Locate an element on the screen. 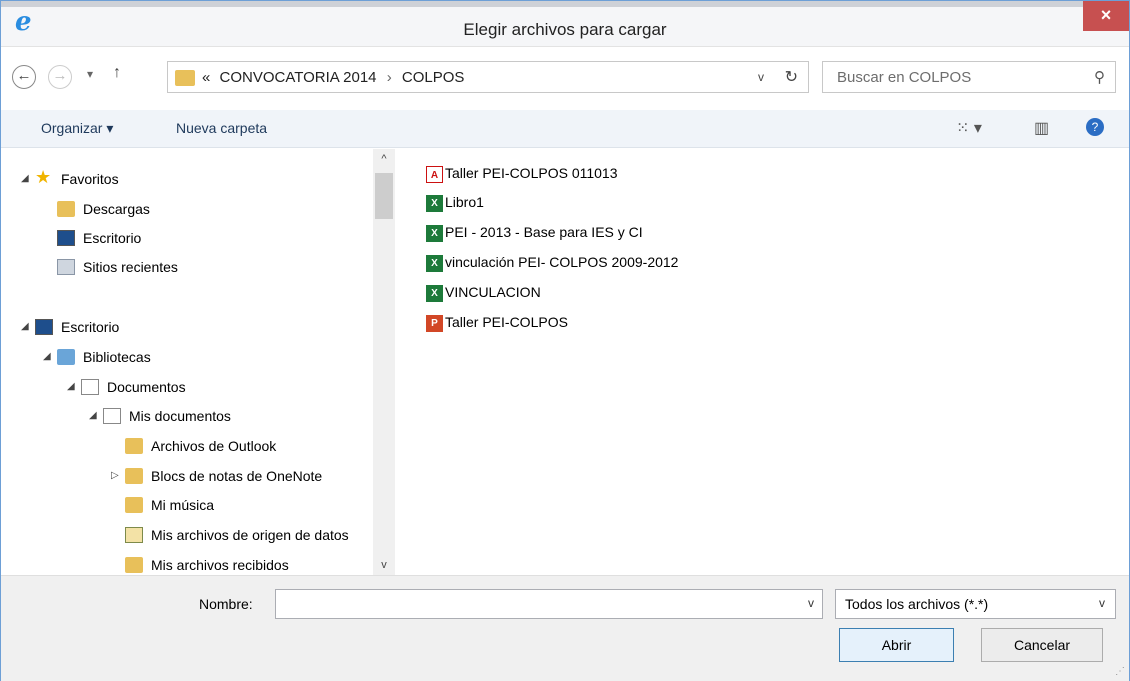 This screenshot has height=681, width=1130. sidebar-item-label: Archivos de Outlook is located at coordinates (214, 446).